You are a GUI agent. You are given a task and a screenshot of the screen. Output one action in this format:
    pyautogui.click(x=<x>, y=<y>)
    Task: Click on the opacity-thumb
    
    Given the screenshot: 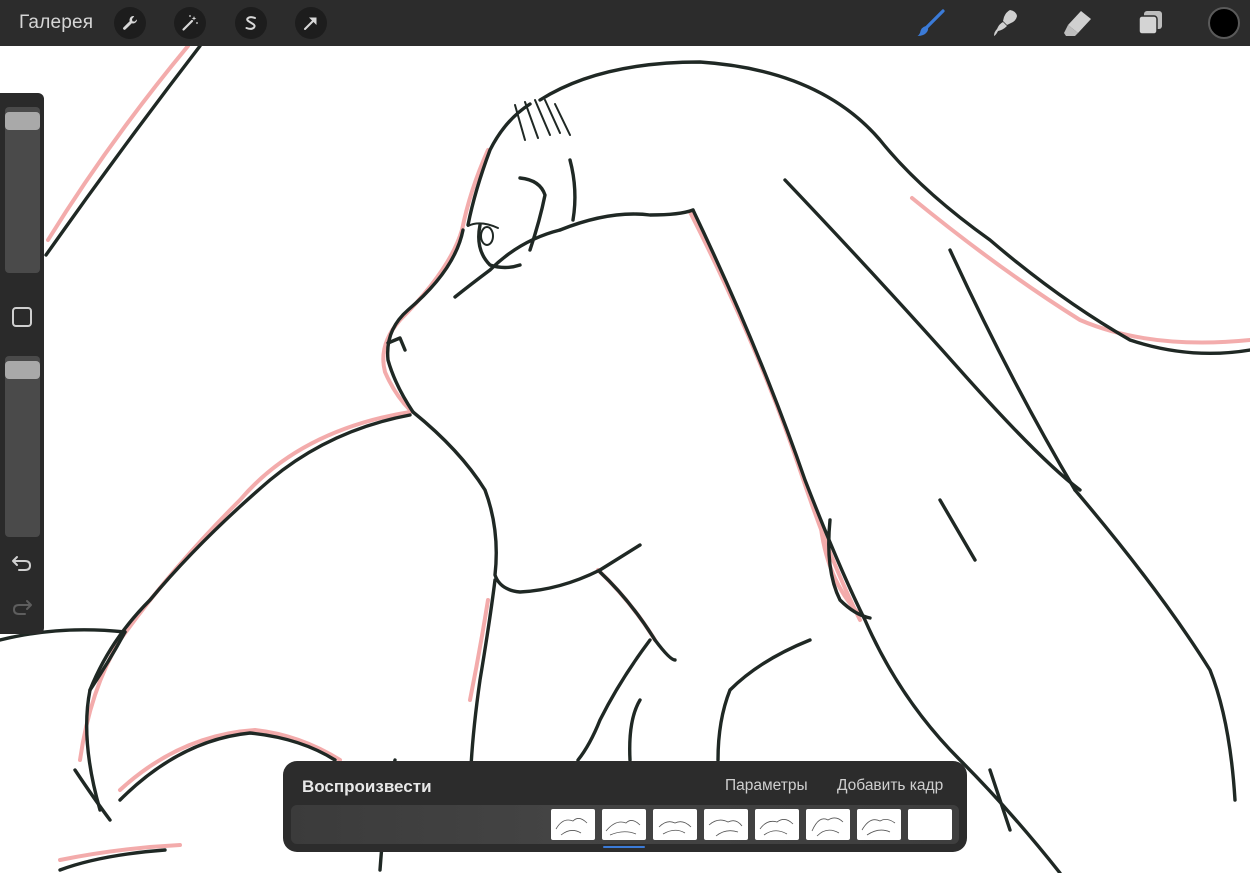 What is the action you would take?
    pyautogui.click(x=22, y=370)
    